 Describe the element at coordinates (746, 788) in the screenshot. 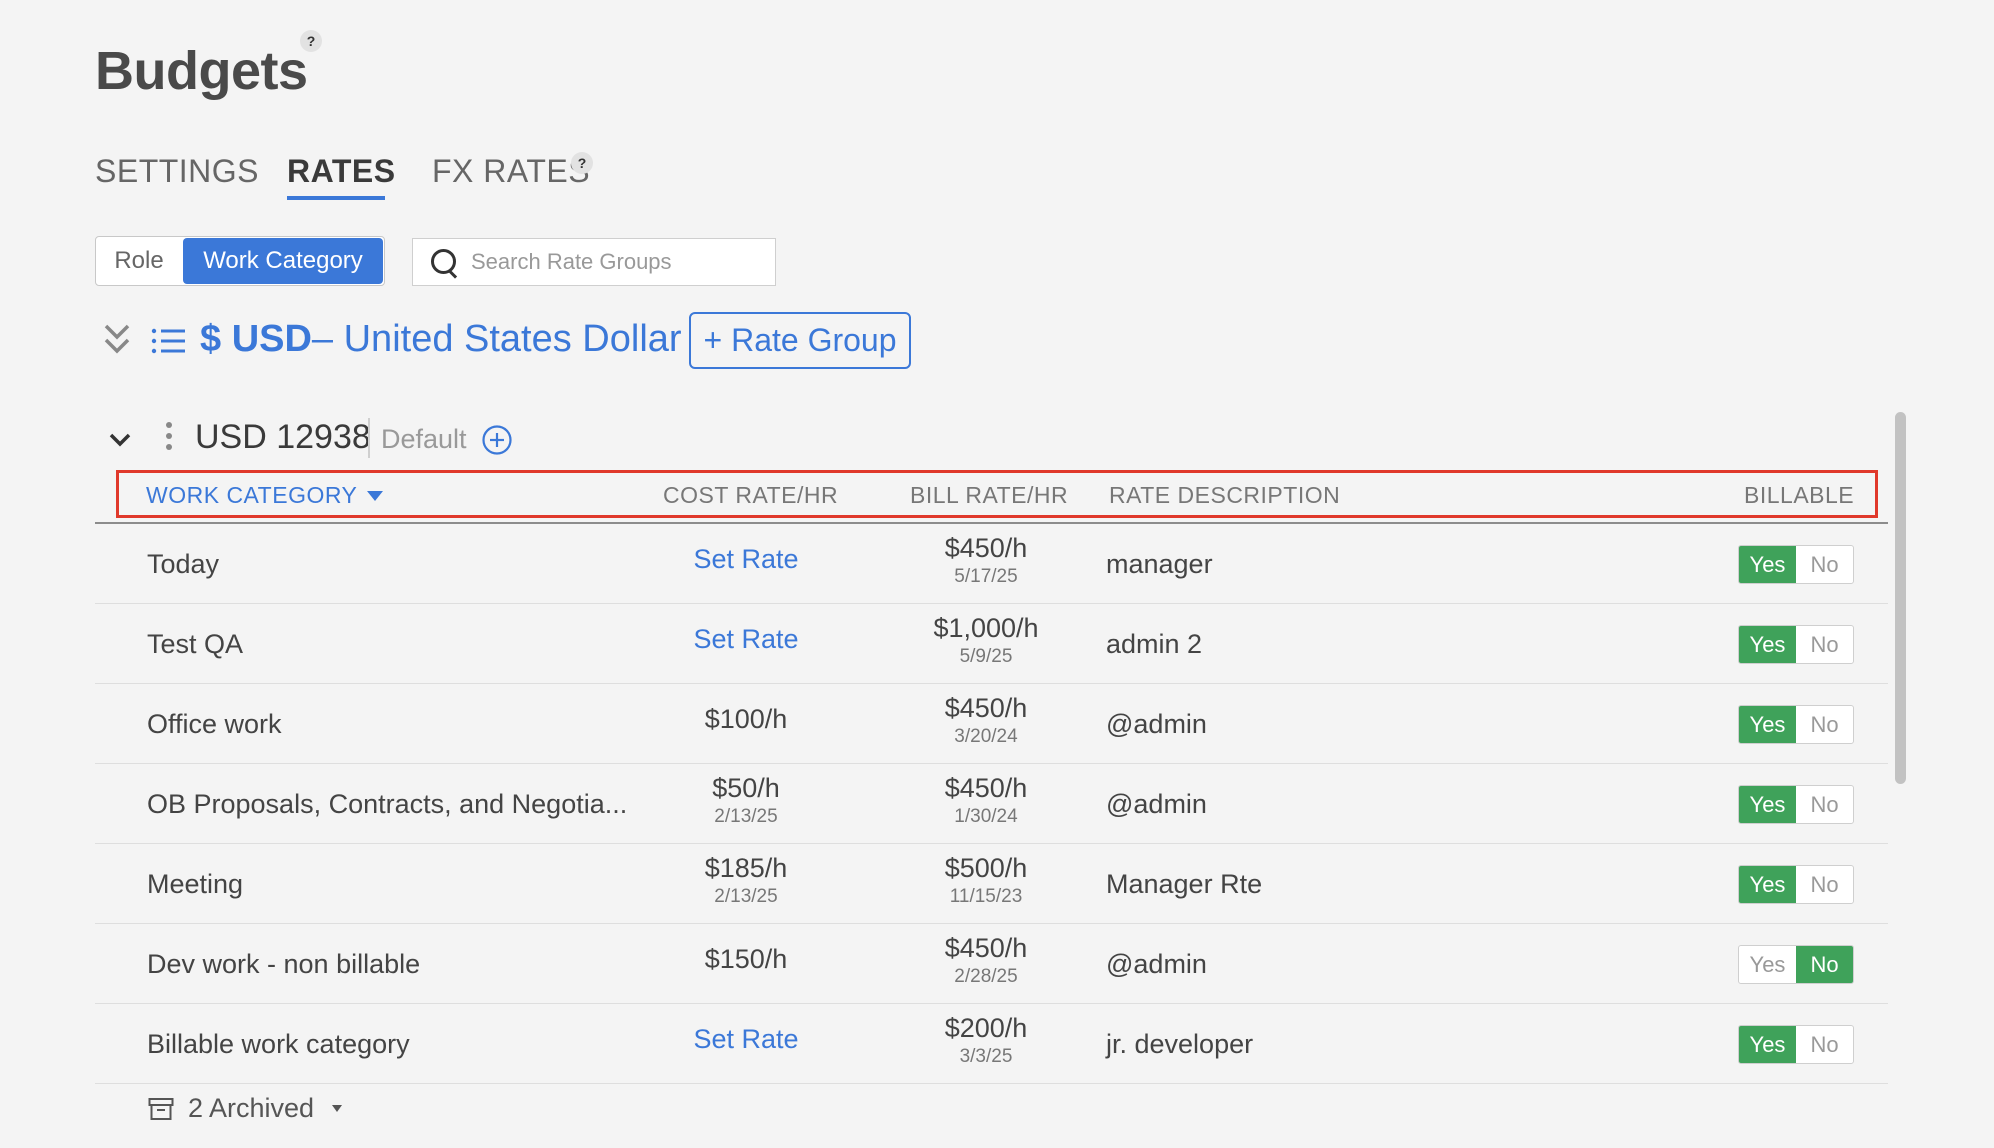

I see `cost-rate-value: $50/h` at that location.